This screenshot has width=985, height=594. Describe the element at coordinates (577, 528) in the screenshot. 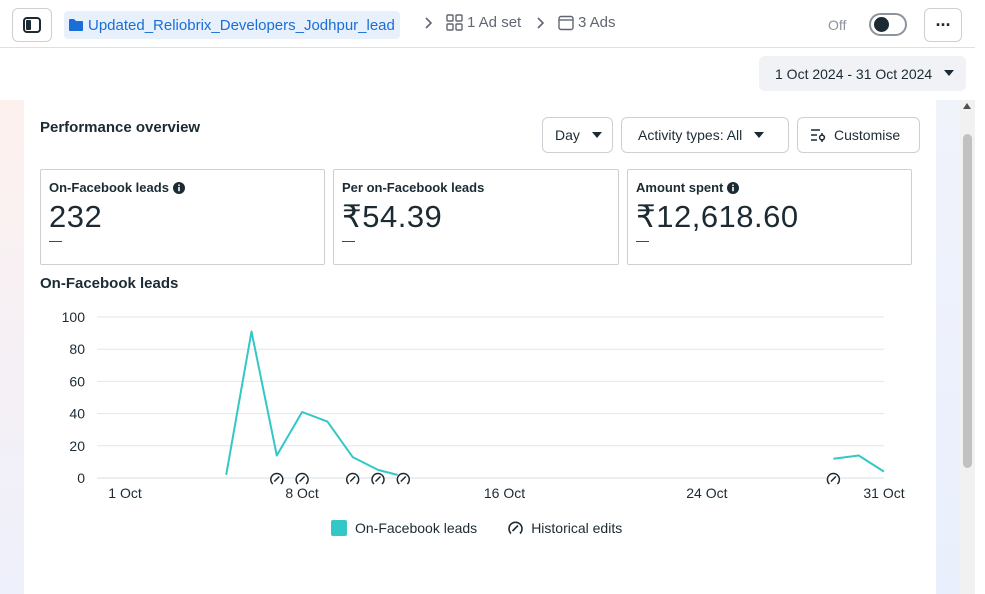

I see `legend-label-edits: Historical edits` at that location.